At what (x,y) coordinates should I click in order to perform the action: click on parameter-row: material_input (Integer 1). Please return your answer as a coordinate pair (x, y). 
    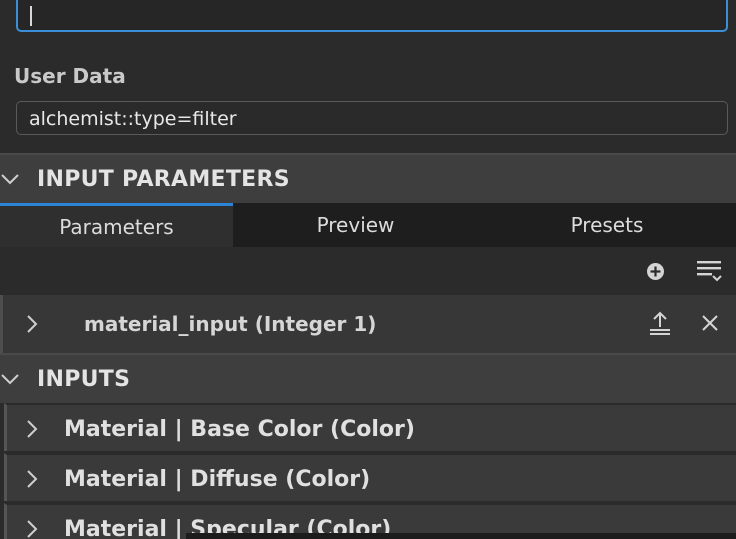
    Looking at the image, I should click on (368, 324).